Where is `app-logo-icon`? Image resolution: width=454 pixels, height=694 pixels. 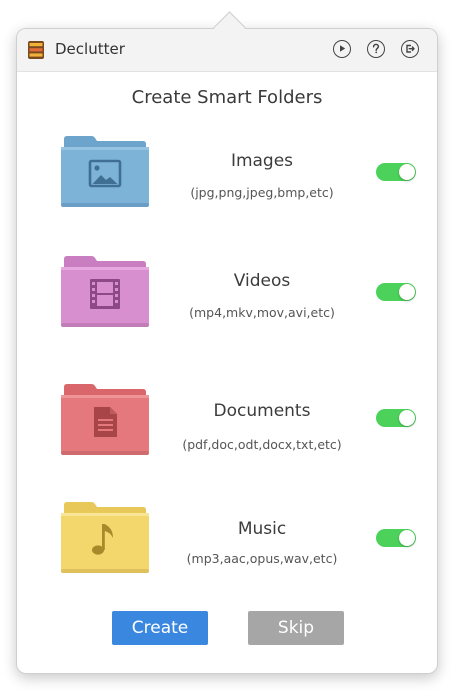
app-logo-icon is located at coordinates (36, 50).